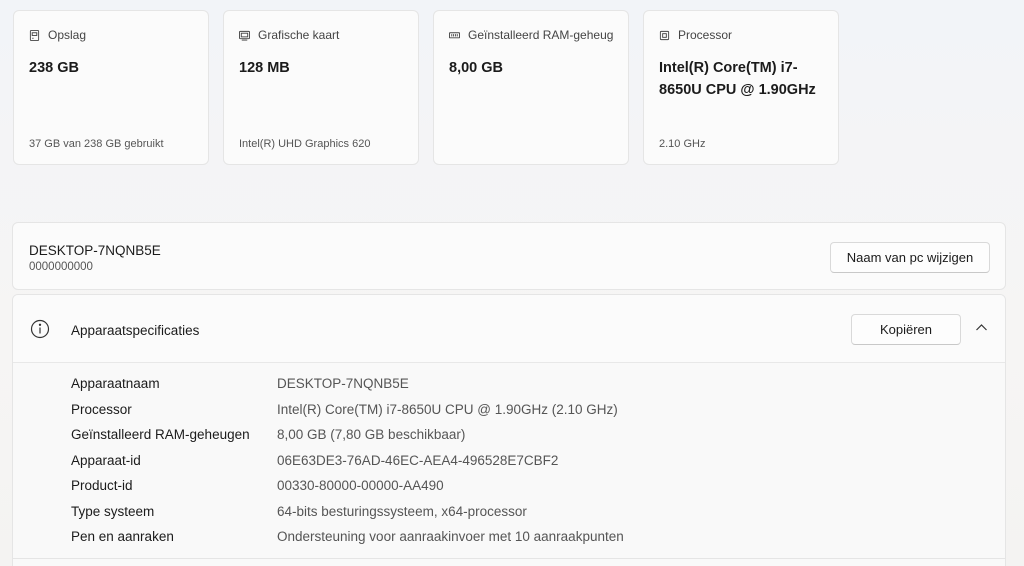 The image size is (1024, 566). What do you see at coordinates (418, 460) in the screenshot?
I see `spec-value: 06E63DE3-76AD-46EC-AEA4-496528E7CBF2` at bounding box center [418, 460].